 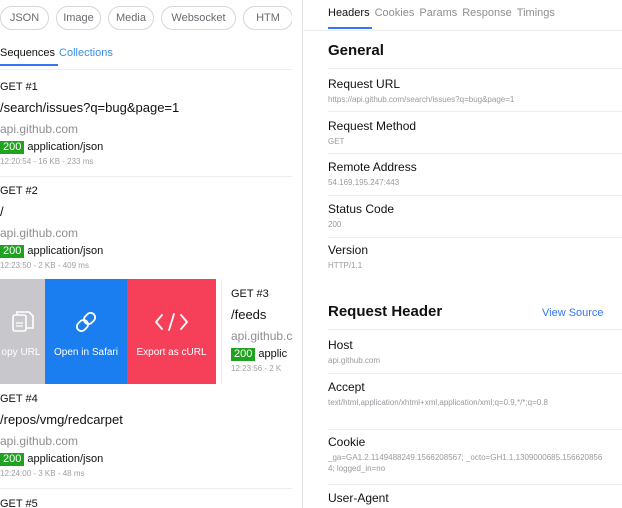 I want to click on request-meta: 12:24:00 - 3 KB - 48 ms, so click(x=42, y=473).